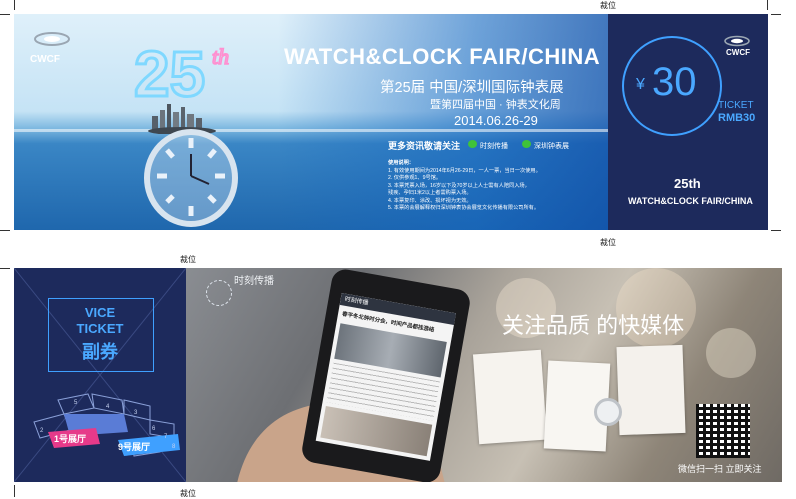 This screenshot has height=499, width=796. I want to click on price-currency: ¥, so click(640, 84).